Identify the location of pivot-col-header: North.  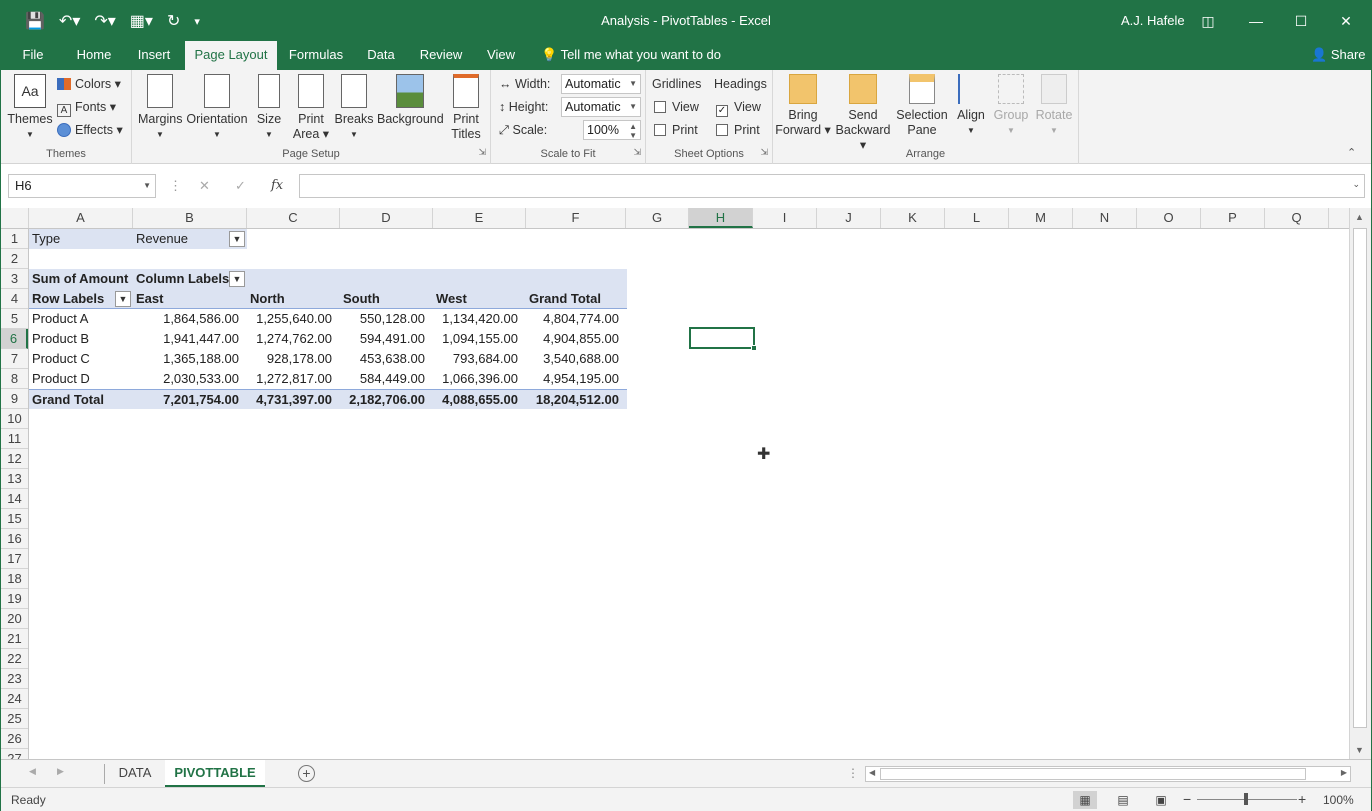
(293, 299).